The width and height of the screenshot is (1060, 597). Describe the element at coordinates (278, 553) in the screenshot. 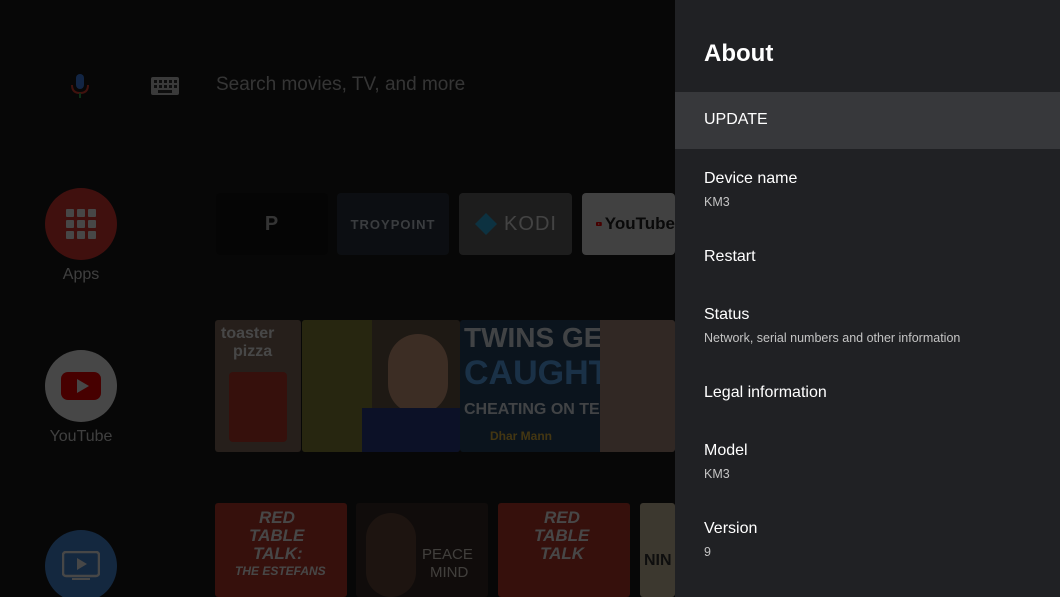

I see `thumb-text: TALK:` at that location.